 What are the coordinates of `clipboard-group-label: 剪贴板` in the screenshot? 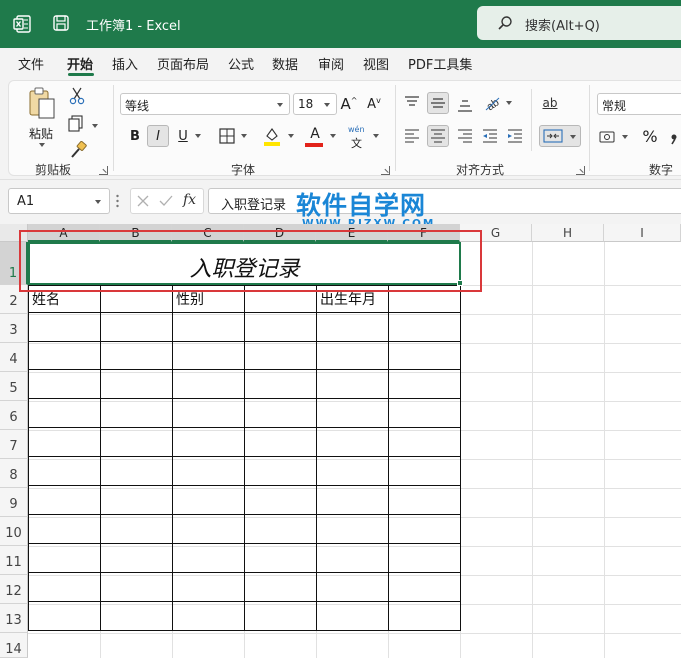 It's located at (53, 170).